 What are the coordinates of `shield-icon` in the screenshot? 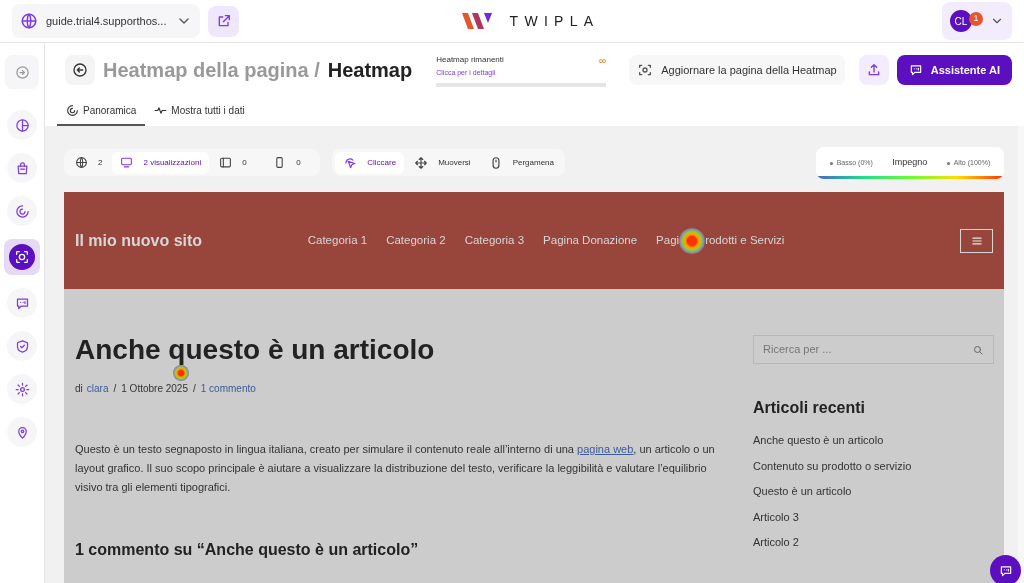 It's located at (22, 346).